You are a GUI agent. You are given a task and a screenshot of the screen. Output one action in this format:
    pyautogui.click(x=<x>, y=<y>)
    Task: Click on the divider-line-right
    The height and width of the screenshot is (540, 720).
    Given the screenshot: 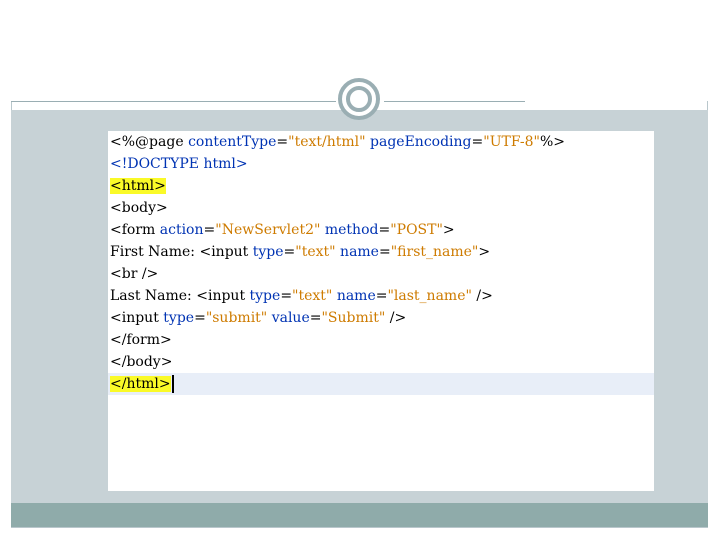 What is the action you would take?
    pyautogui.click(x=454, y=101)
    